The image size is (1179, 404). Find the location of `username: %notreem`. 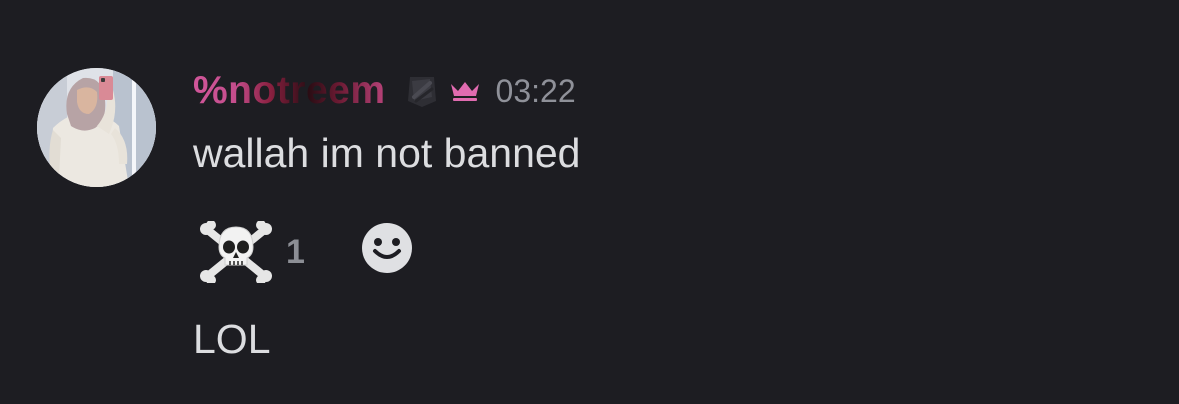

username: %notreem is located at coordinates (289, 91).